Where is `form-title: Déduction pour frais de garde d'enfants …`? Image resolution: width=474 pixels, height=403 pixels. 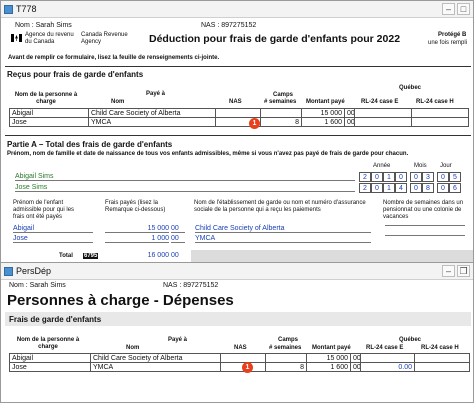
form-title: Déduction pour frais de garde d'enfants … is located at coordinates (275, 39).